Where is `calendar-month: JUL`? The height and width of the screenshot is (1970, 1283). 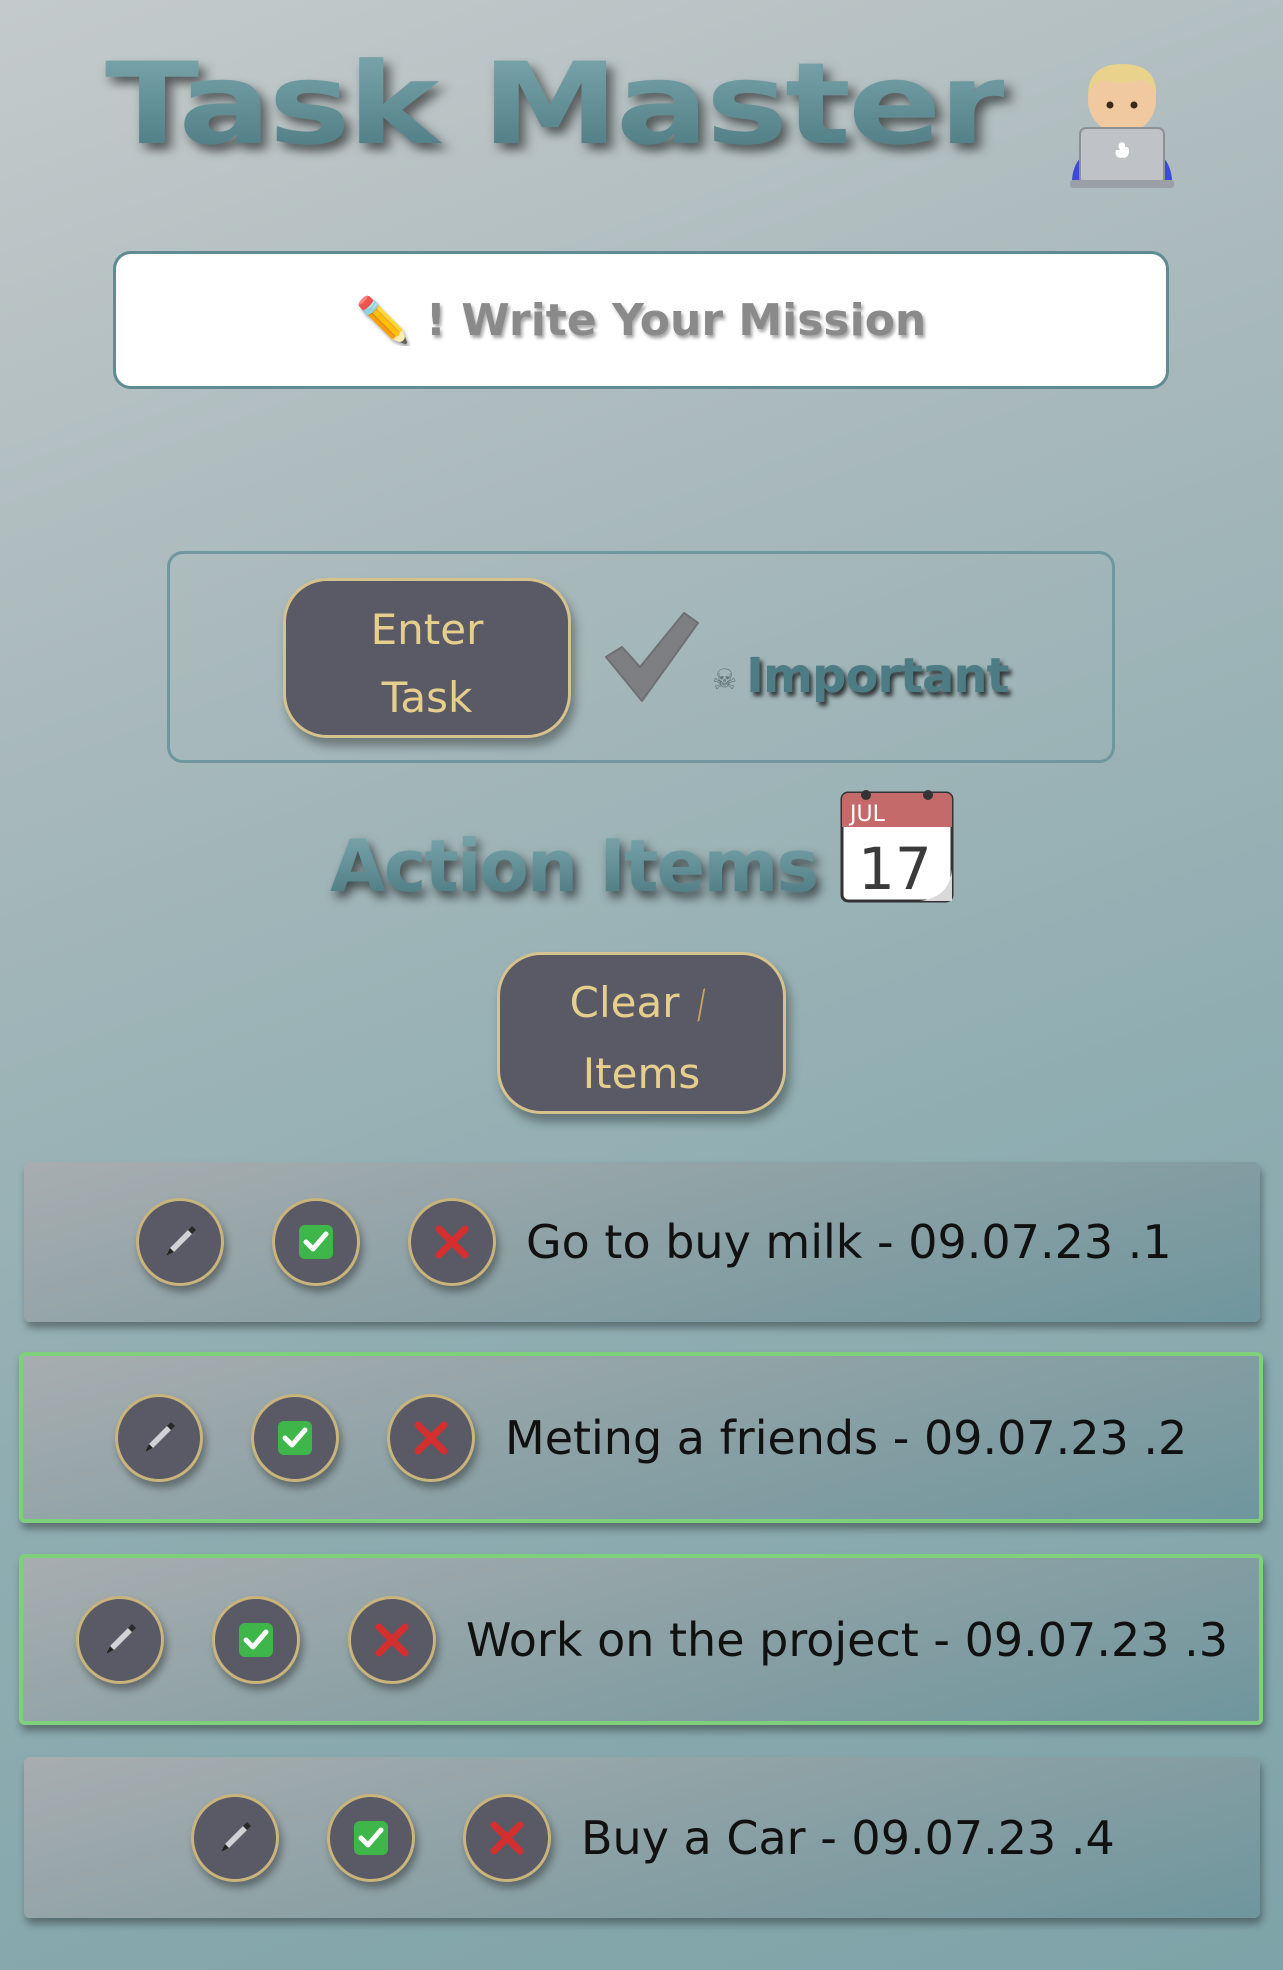 calendar-month: JUL is located at coordinates (867, 814).